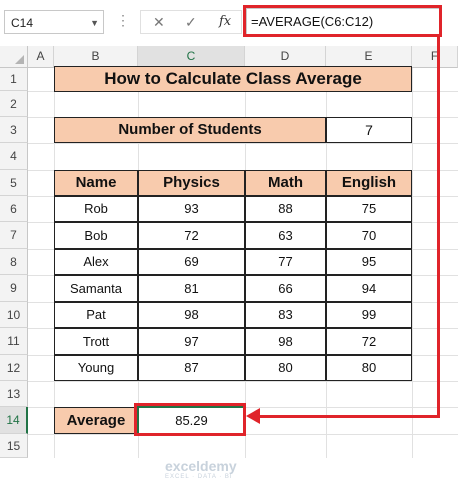 The image size is (458, 480). What do you see at coordinates (96, 57) in the screenshot?
I see `col-header-b: B` at bounding box center [96, 57].